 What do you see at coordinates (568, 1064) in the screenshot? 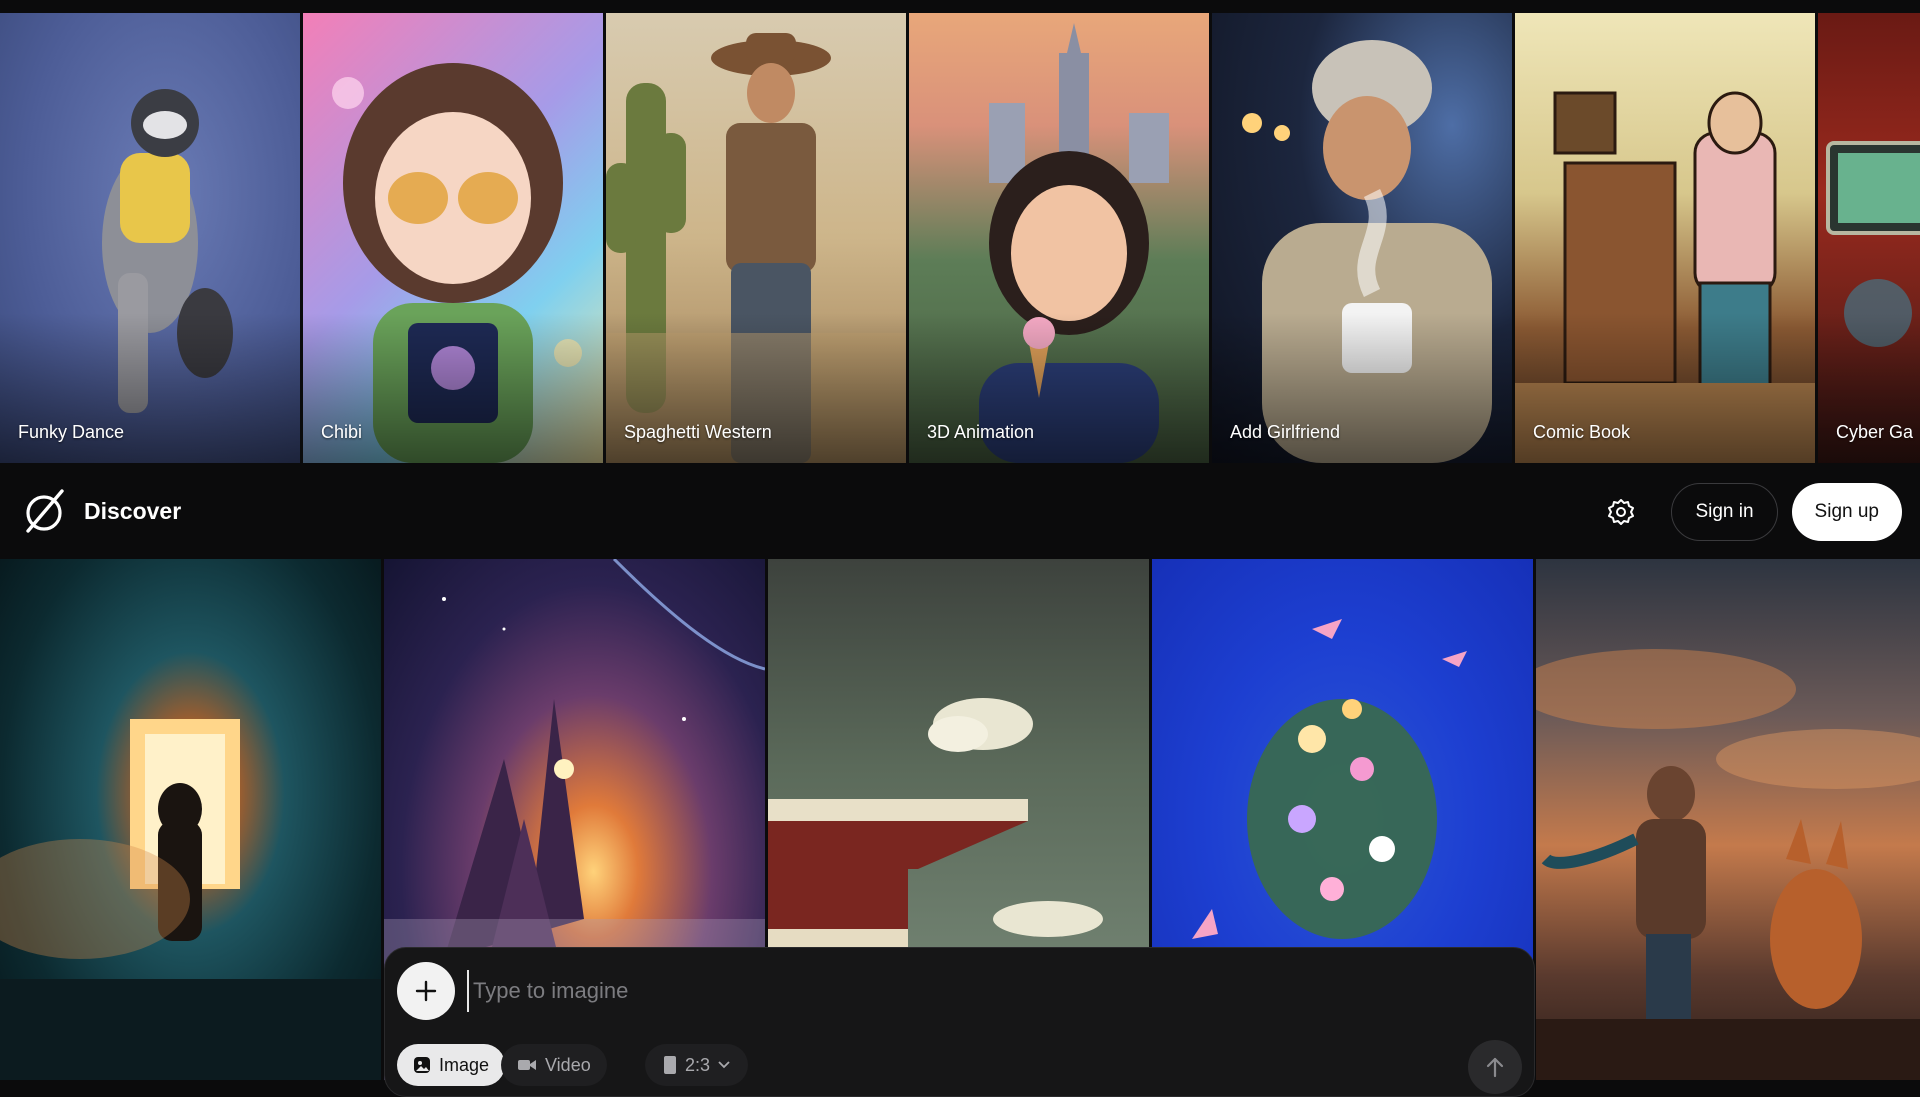
I see `mode-label: Video` at bounding box center [568, 1064].